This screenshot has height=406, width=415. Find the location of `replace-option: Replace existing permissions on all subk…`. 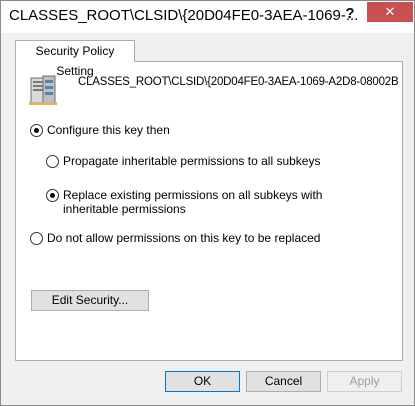

replace-option: Replace existing permissions on all subk… is located at coordinates (196, 202).